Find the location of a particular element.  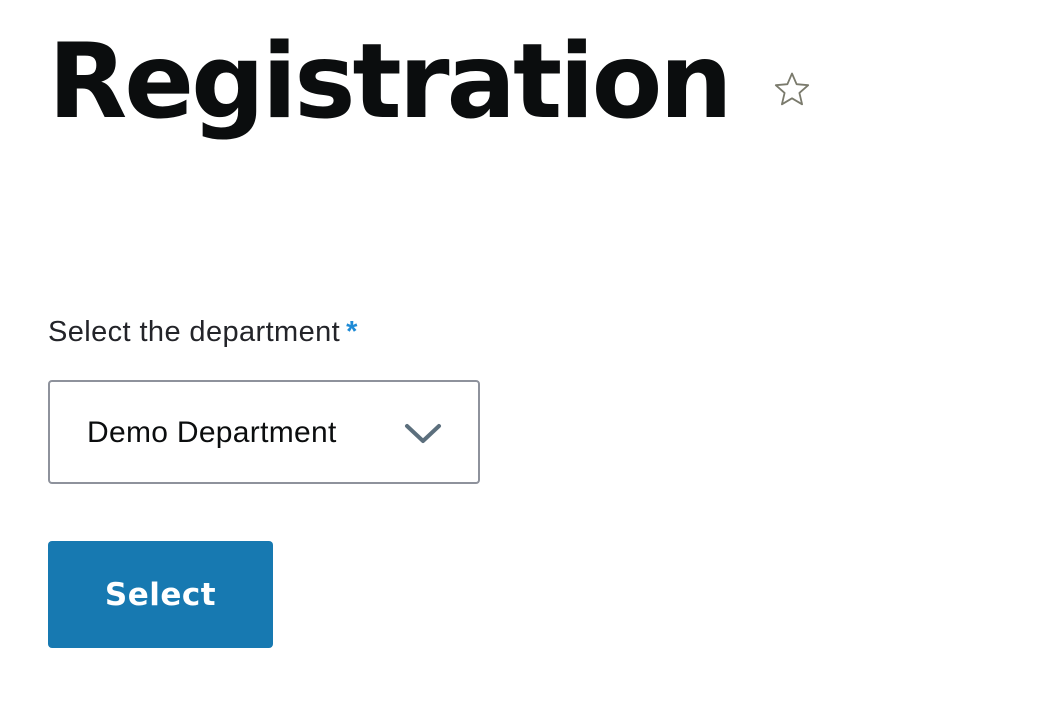

department-select: Demo Department is located at coordinates (264, 432).